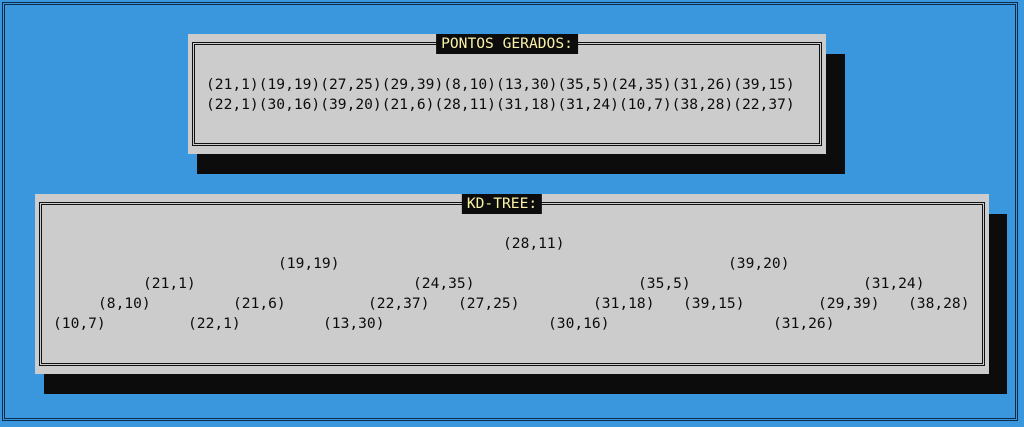 The height and width of the screenshot is (427, 1024). Describe the element at coordinates (849, 303) in the screenshot. I see `tree-node-rrl: (29,39)` at that location.